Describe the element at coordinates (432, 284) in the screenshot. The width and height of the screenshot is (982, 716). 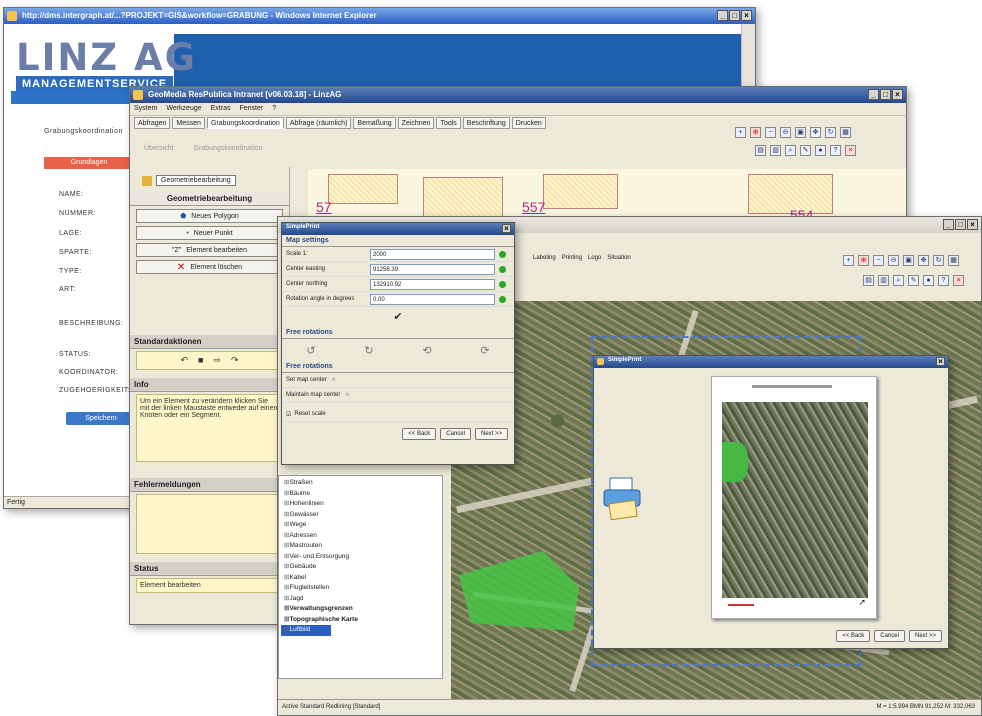
I see `northing-input: 132910.92` at that location.